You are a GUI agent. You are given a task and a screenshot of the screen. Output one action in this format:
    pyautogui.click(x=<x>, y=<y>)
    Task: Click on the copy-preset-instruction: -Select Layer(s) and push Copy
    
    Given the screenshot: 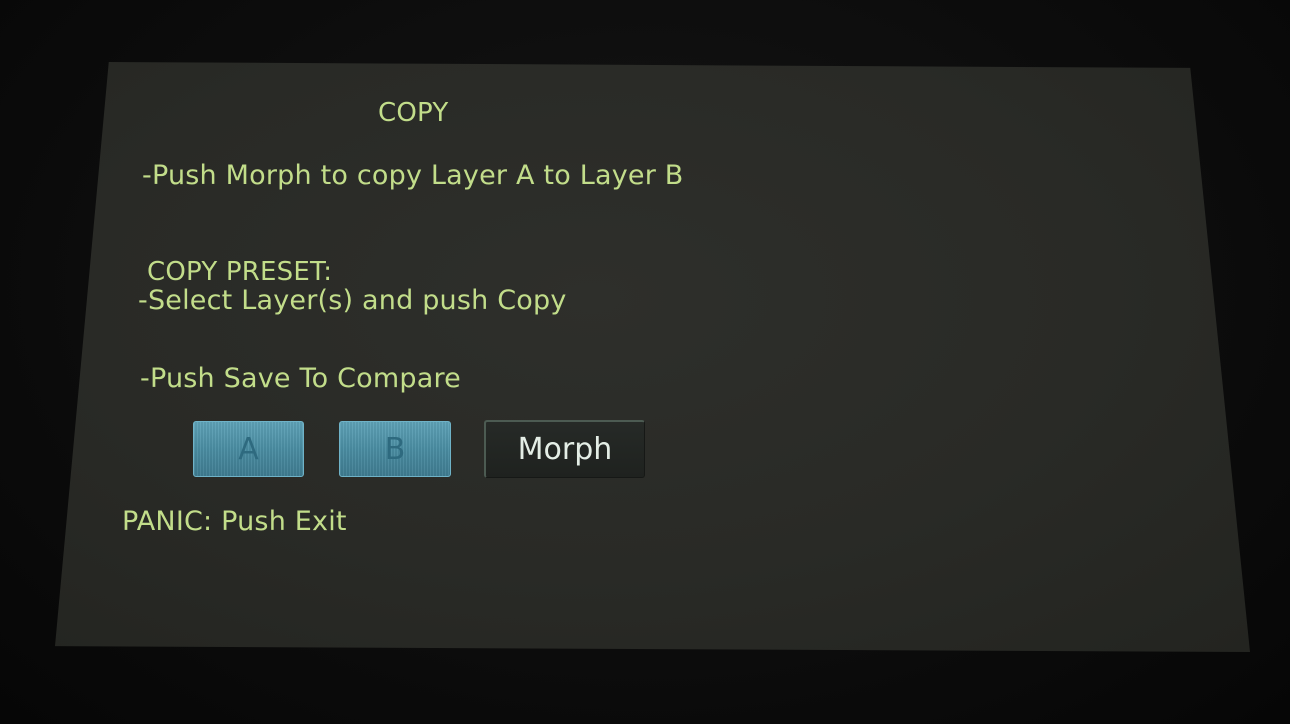 What is the action you would take?
    pyautogui.click(x=352, y=300)
    